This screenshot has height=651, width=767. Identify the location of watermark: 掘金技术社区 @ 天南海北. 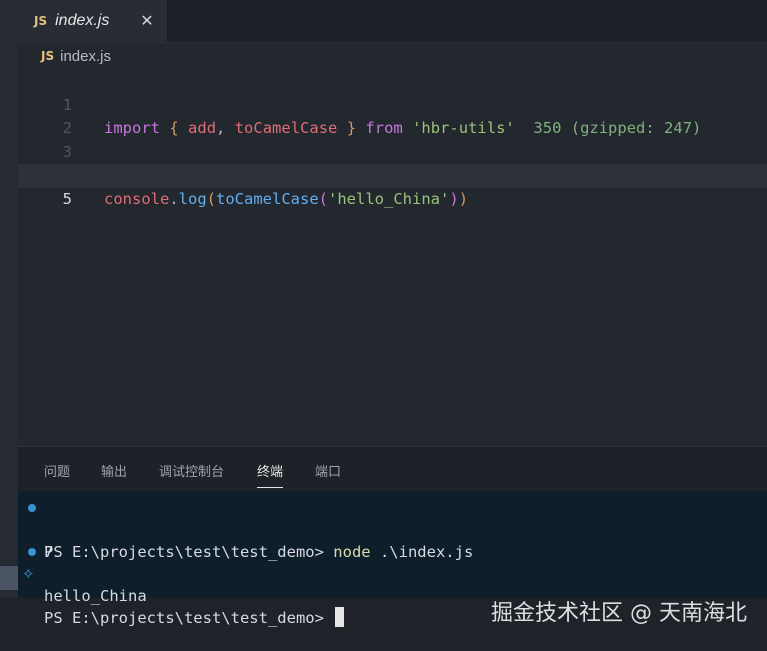
(619, 613).